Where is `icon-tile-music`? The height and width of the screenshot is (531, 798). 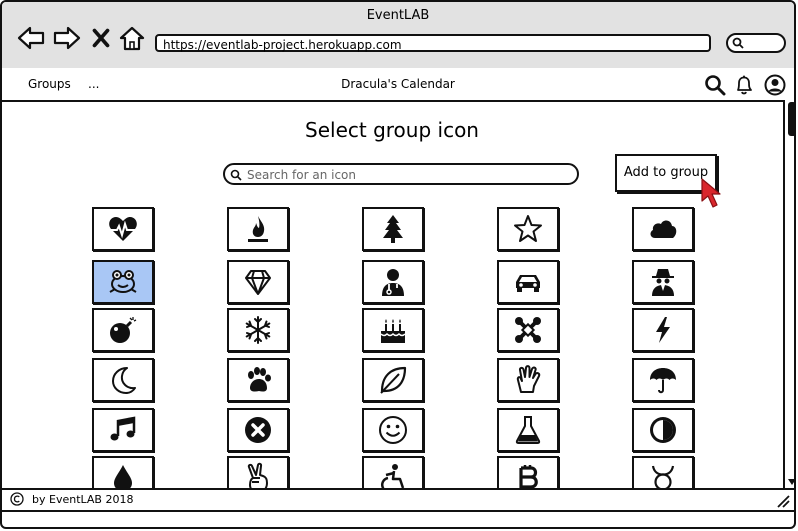
icon-tile-music is located at coordinates (123, 430).